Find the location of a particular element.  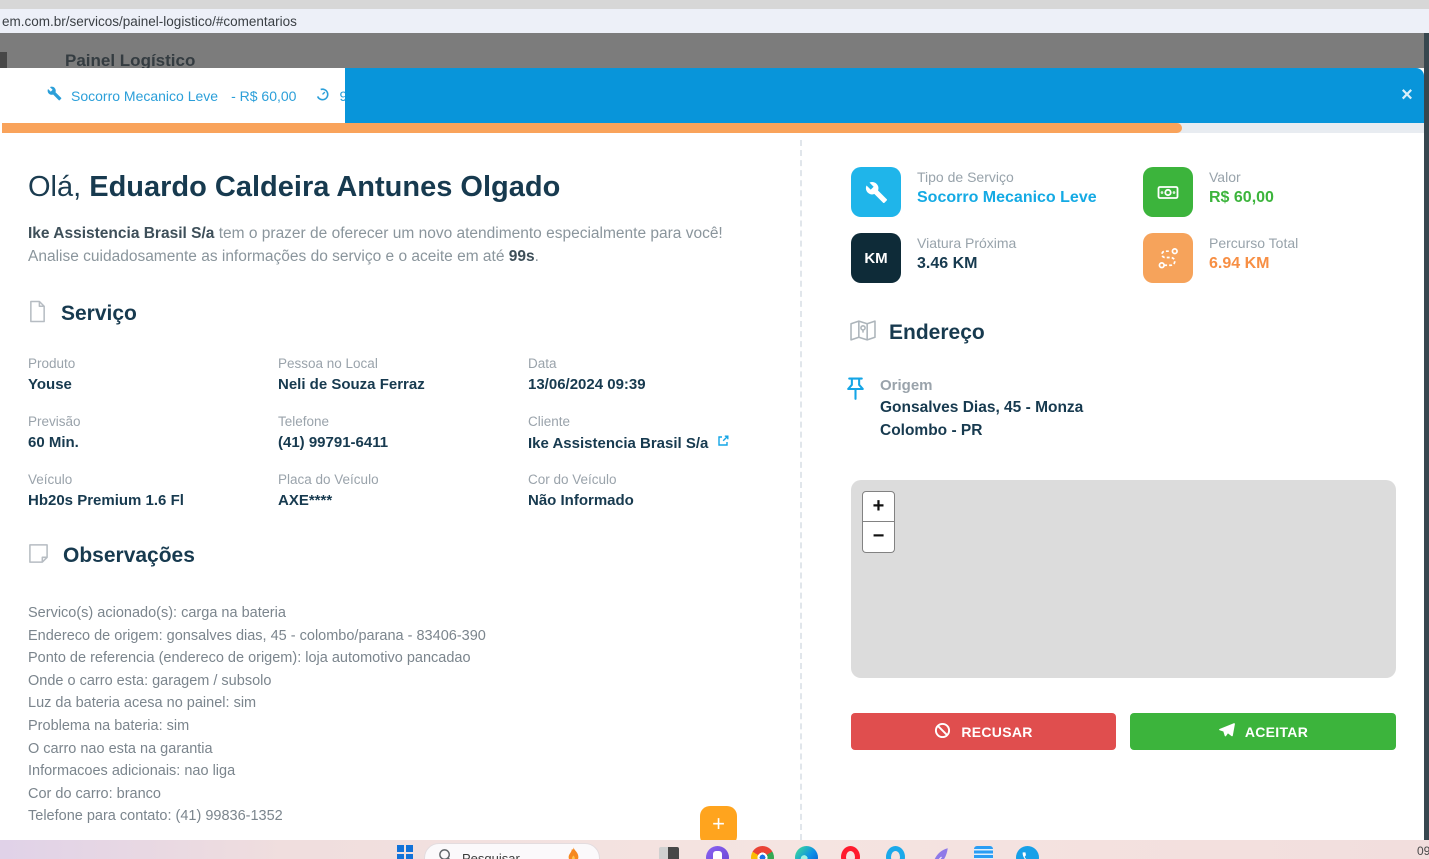

observation-line: Telefone para contato: (41) 99836-1352 is located at coordinates (155, 816).